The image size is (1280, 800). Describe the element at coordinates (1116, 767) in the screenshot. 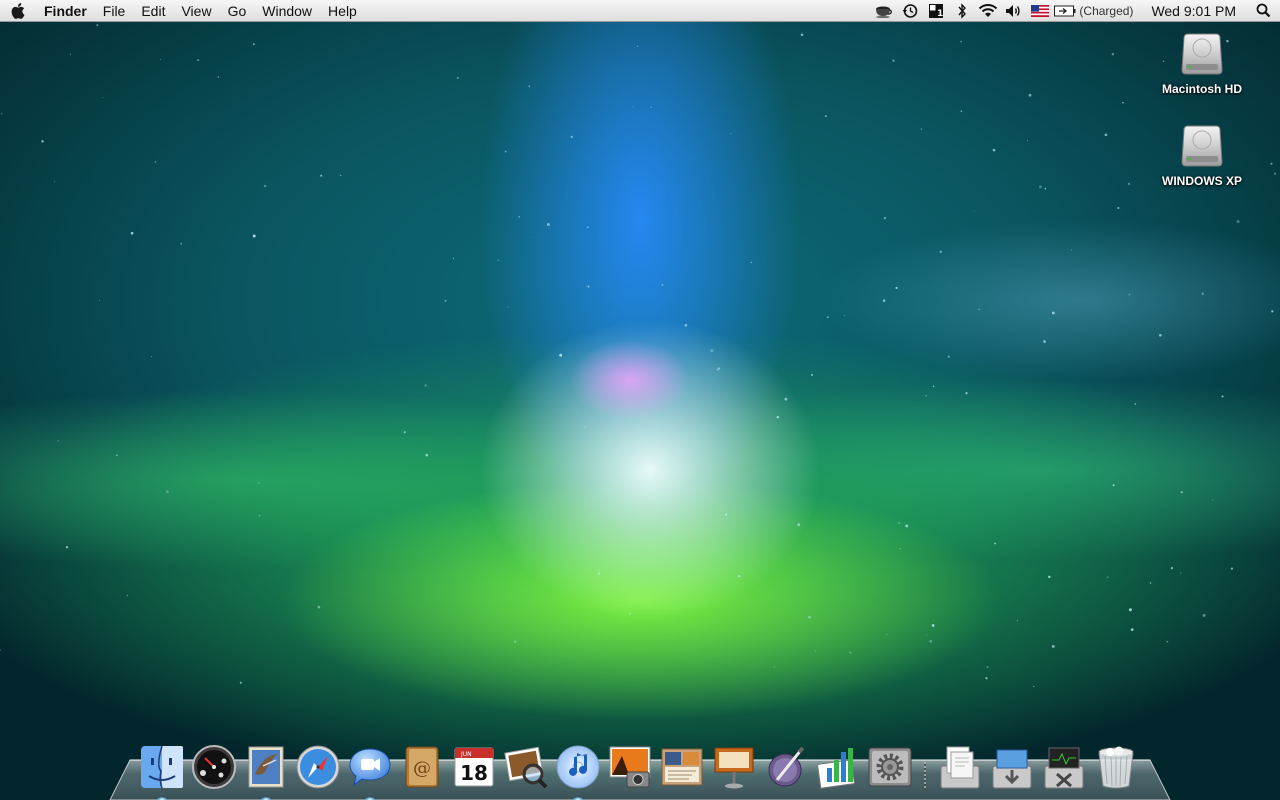

I see `trash-icon` at that location.